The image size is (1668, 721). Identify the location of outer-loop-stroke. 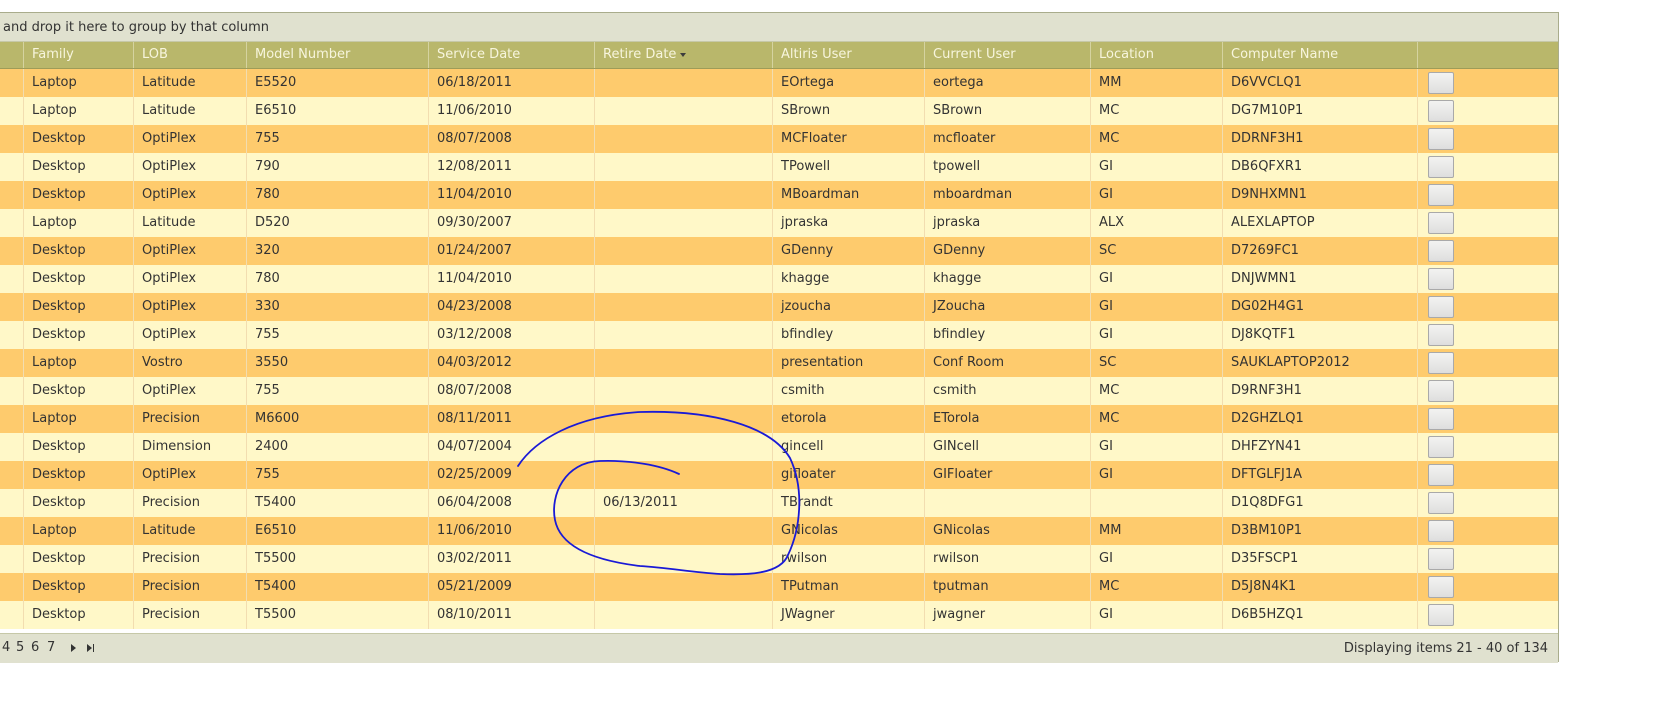
(659, 493).